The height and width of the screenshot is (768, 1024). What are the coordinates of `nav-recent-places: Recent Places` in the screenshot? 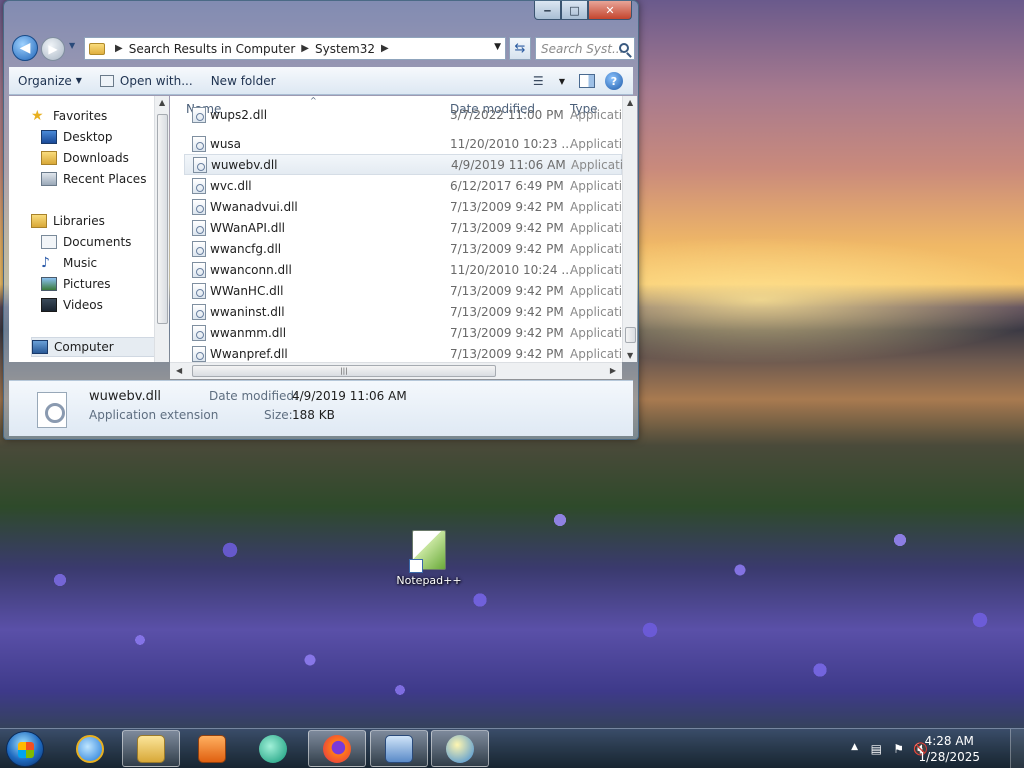 It's located at (93, 179).